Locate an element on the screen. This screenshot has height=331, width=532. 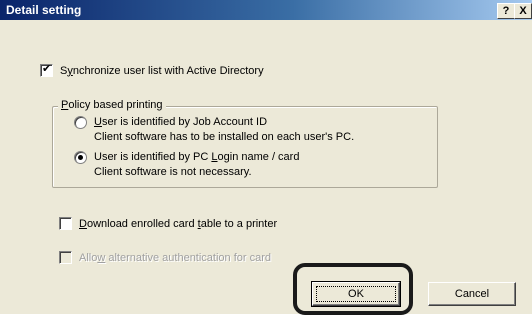
radio-pc-login-note: Client software is not necessary. is located at coordinates (173, 172).